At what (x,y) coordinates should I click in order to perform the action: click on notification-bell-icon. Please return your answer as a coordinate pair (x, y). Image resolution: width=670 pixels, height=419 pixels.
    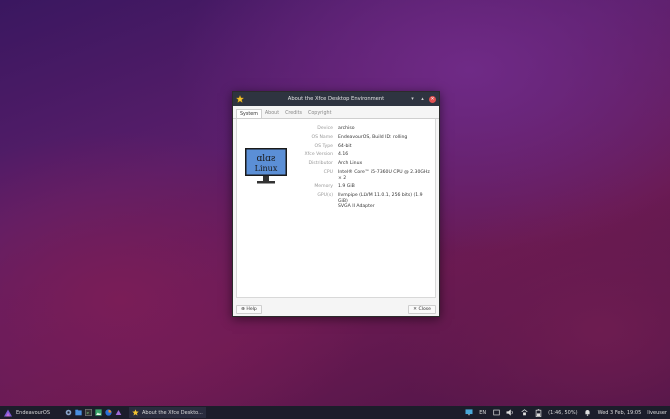
    Looking at the image, I should click on (588, 413).